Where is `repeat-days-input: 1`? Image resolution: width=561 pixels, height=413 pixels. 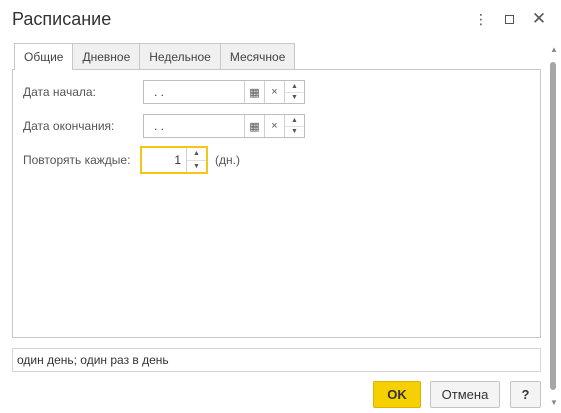 repeat-days-input: 1 is located at coordinates (164, 160).